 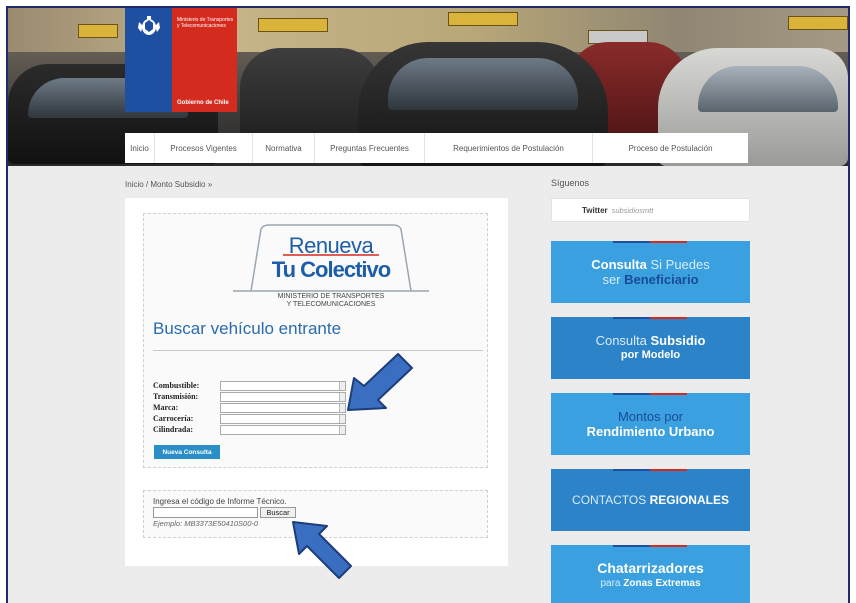 I want to click on form-row-marca: Marca:, so click(x=249, y=407).